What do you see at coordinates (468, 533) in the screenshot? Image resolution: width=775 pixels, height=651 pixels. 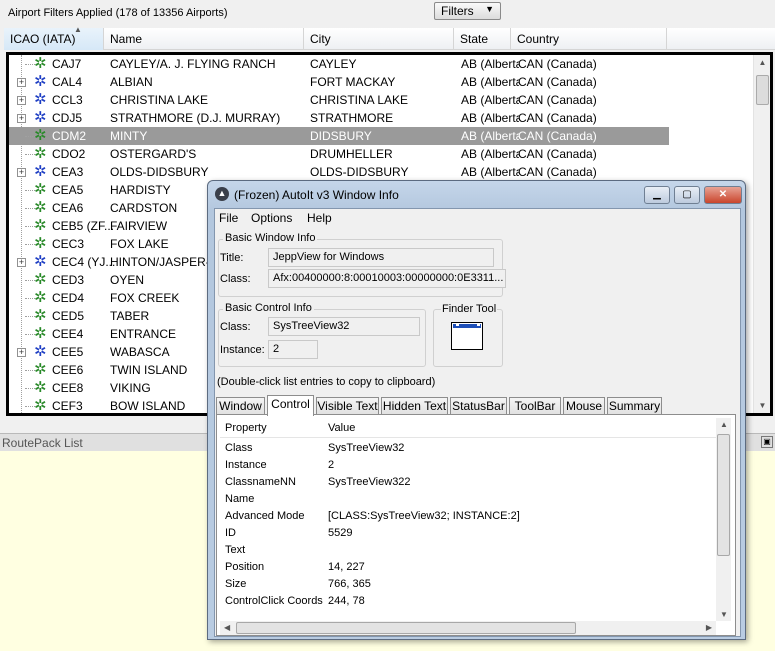 I see `property-row: ID 5529` at bounding box center [468, 533].